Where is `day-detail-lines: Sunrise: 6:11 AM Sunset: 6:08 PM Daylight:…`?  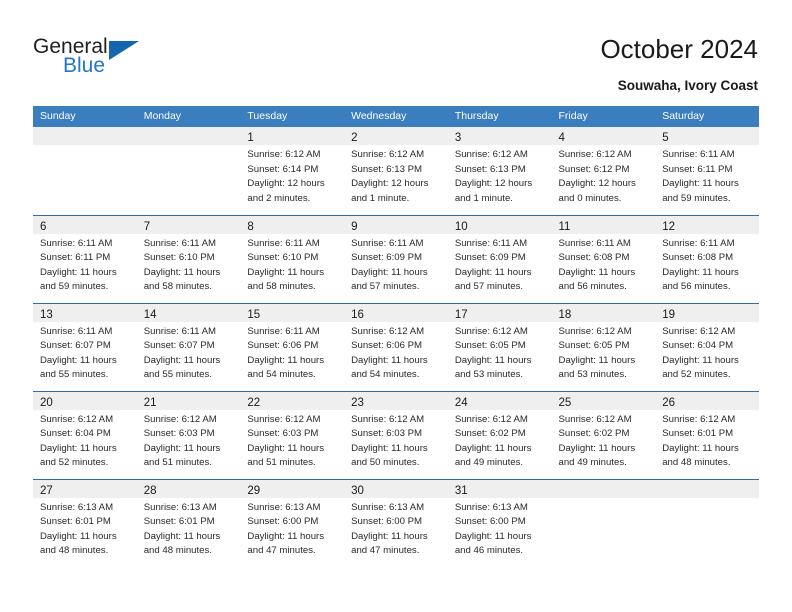 day-detail-lines: Sunrise: 6:11 AM Sunset: 6:08 PM Daylight:… is located at coordinates (604, 264).